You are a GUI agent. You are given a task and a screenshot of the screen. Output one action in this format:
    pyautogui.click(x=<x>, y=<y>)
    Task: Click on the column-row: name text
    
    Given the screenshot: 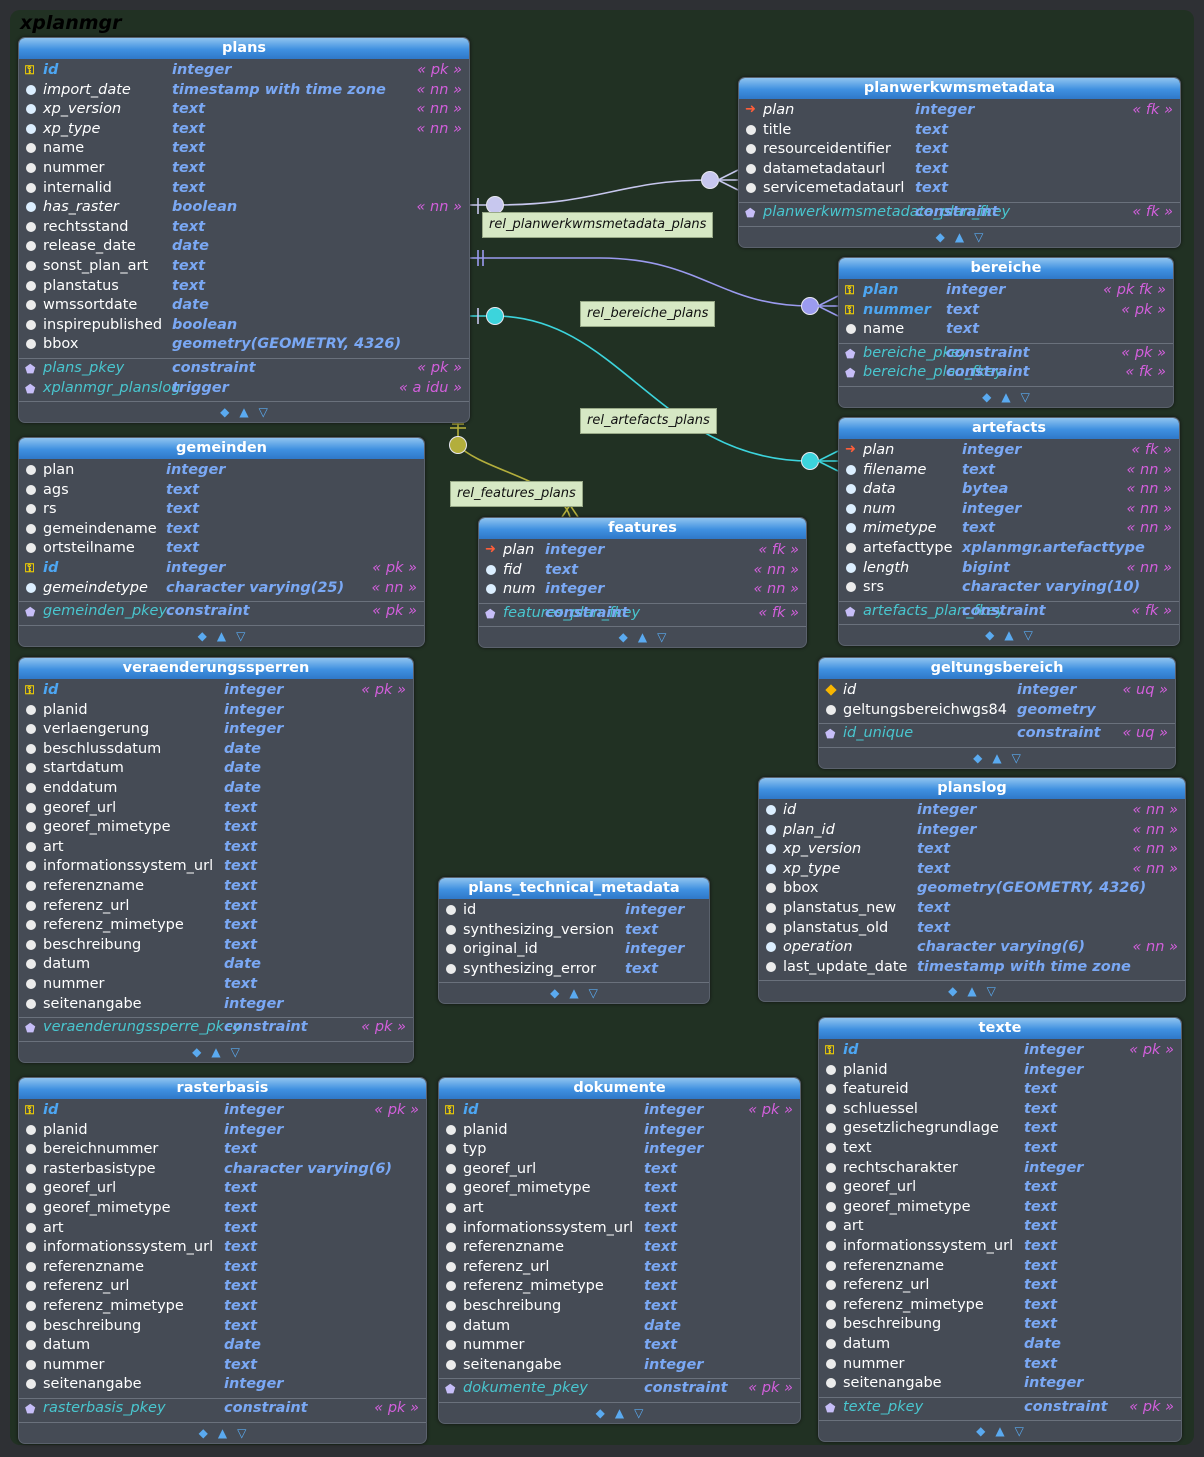 What is the action you would take?
    pyautogui.click(x=244, y=149)
    